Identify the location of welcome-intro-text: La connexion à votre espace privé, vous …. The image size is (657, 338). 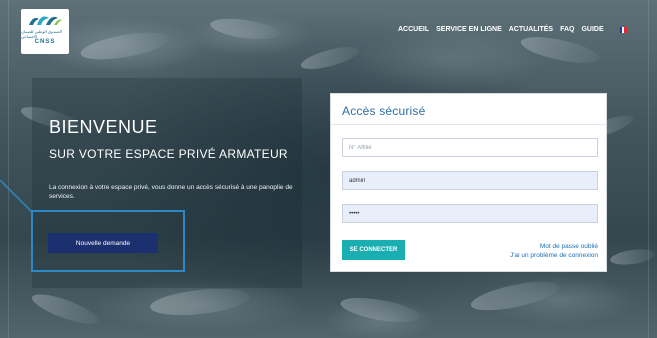
(171, 192).